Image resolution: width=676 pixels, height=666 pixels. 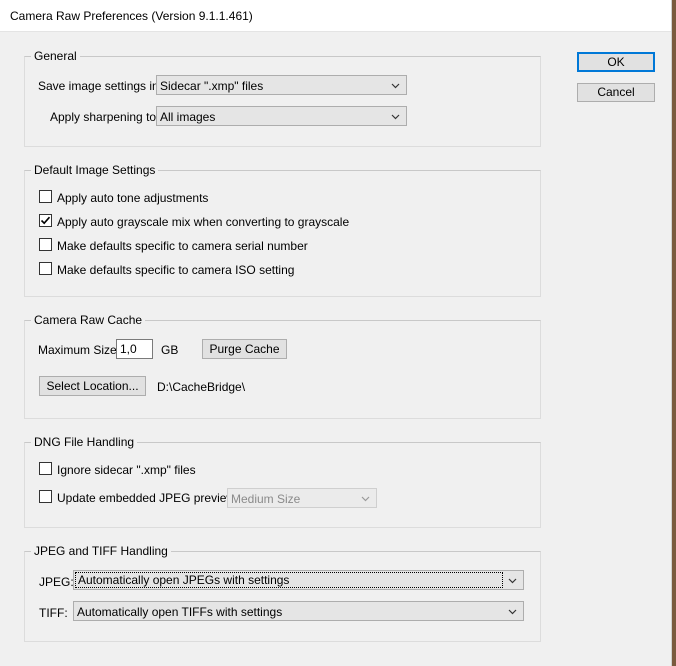 I want to click on ok-button: OK, so click(x=616, y=62).